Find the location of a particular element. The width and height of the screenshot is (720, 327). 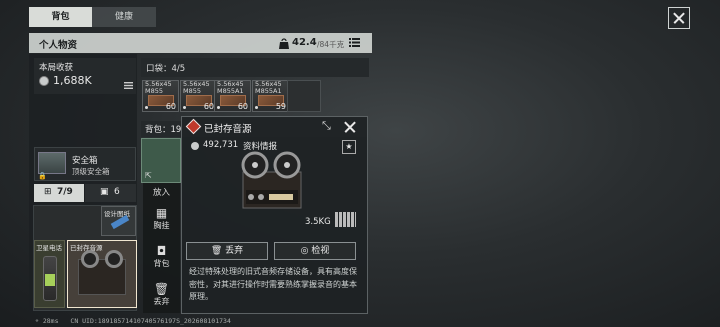

backpack-item-vest: ⇱ is located at coordinates (161, 160).